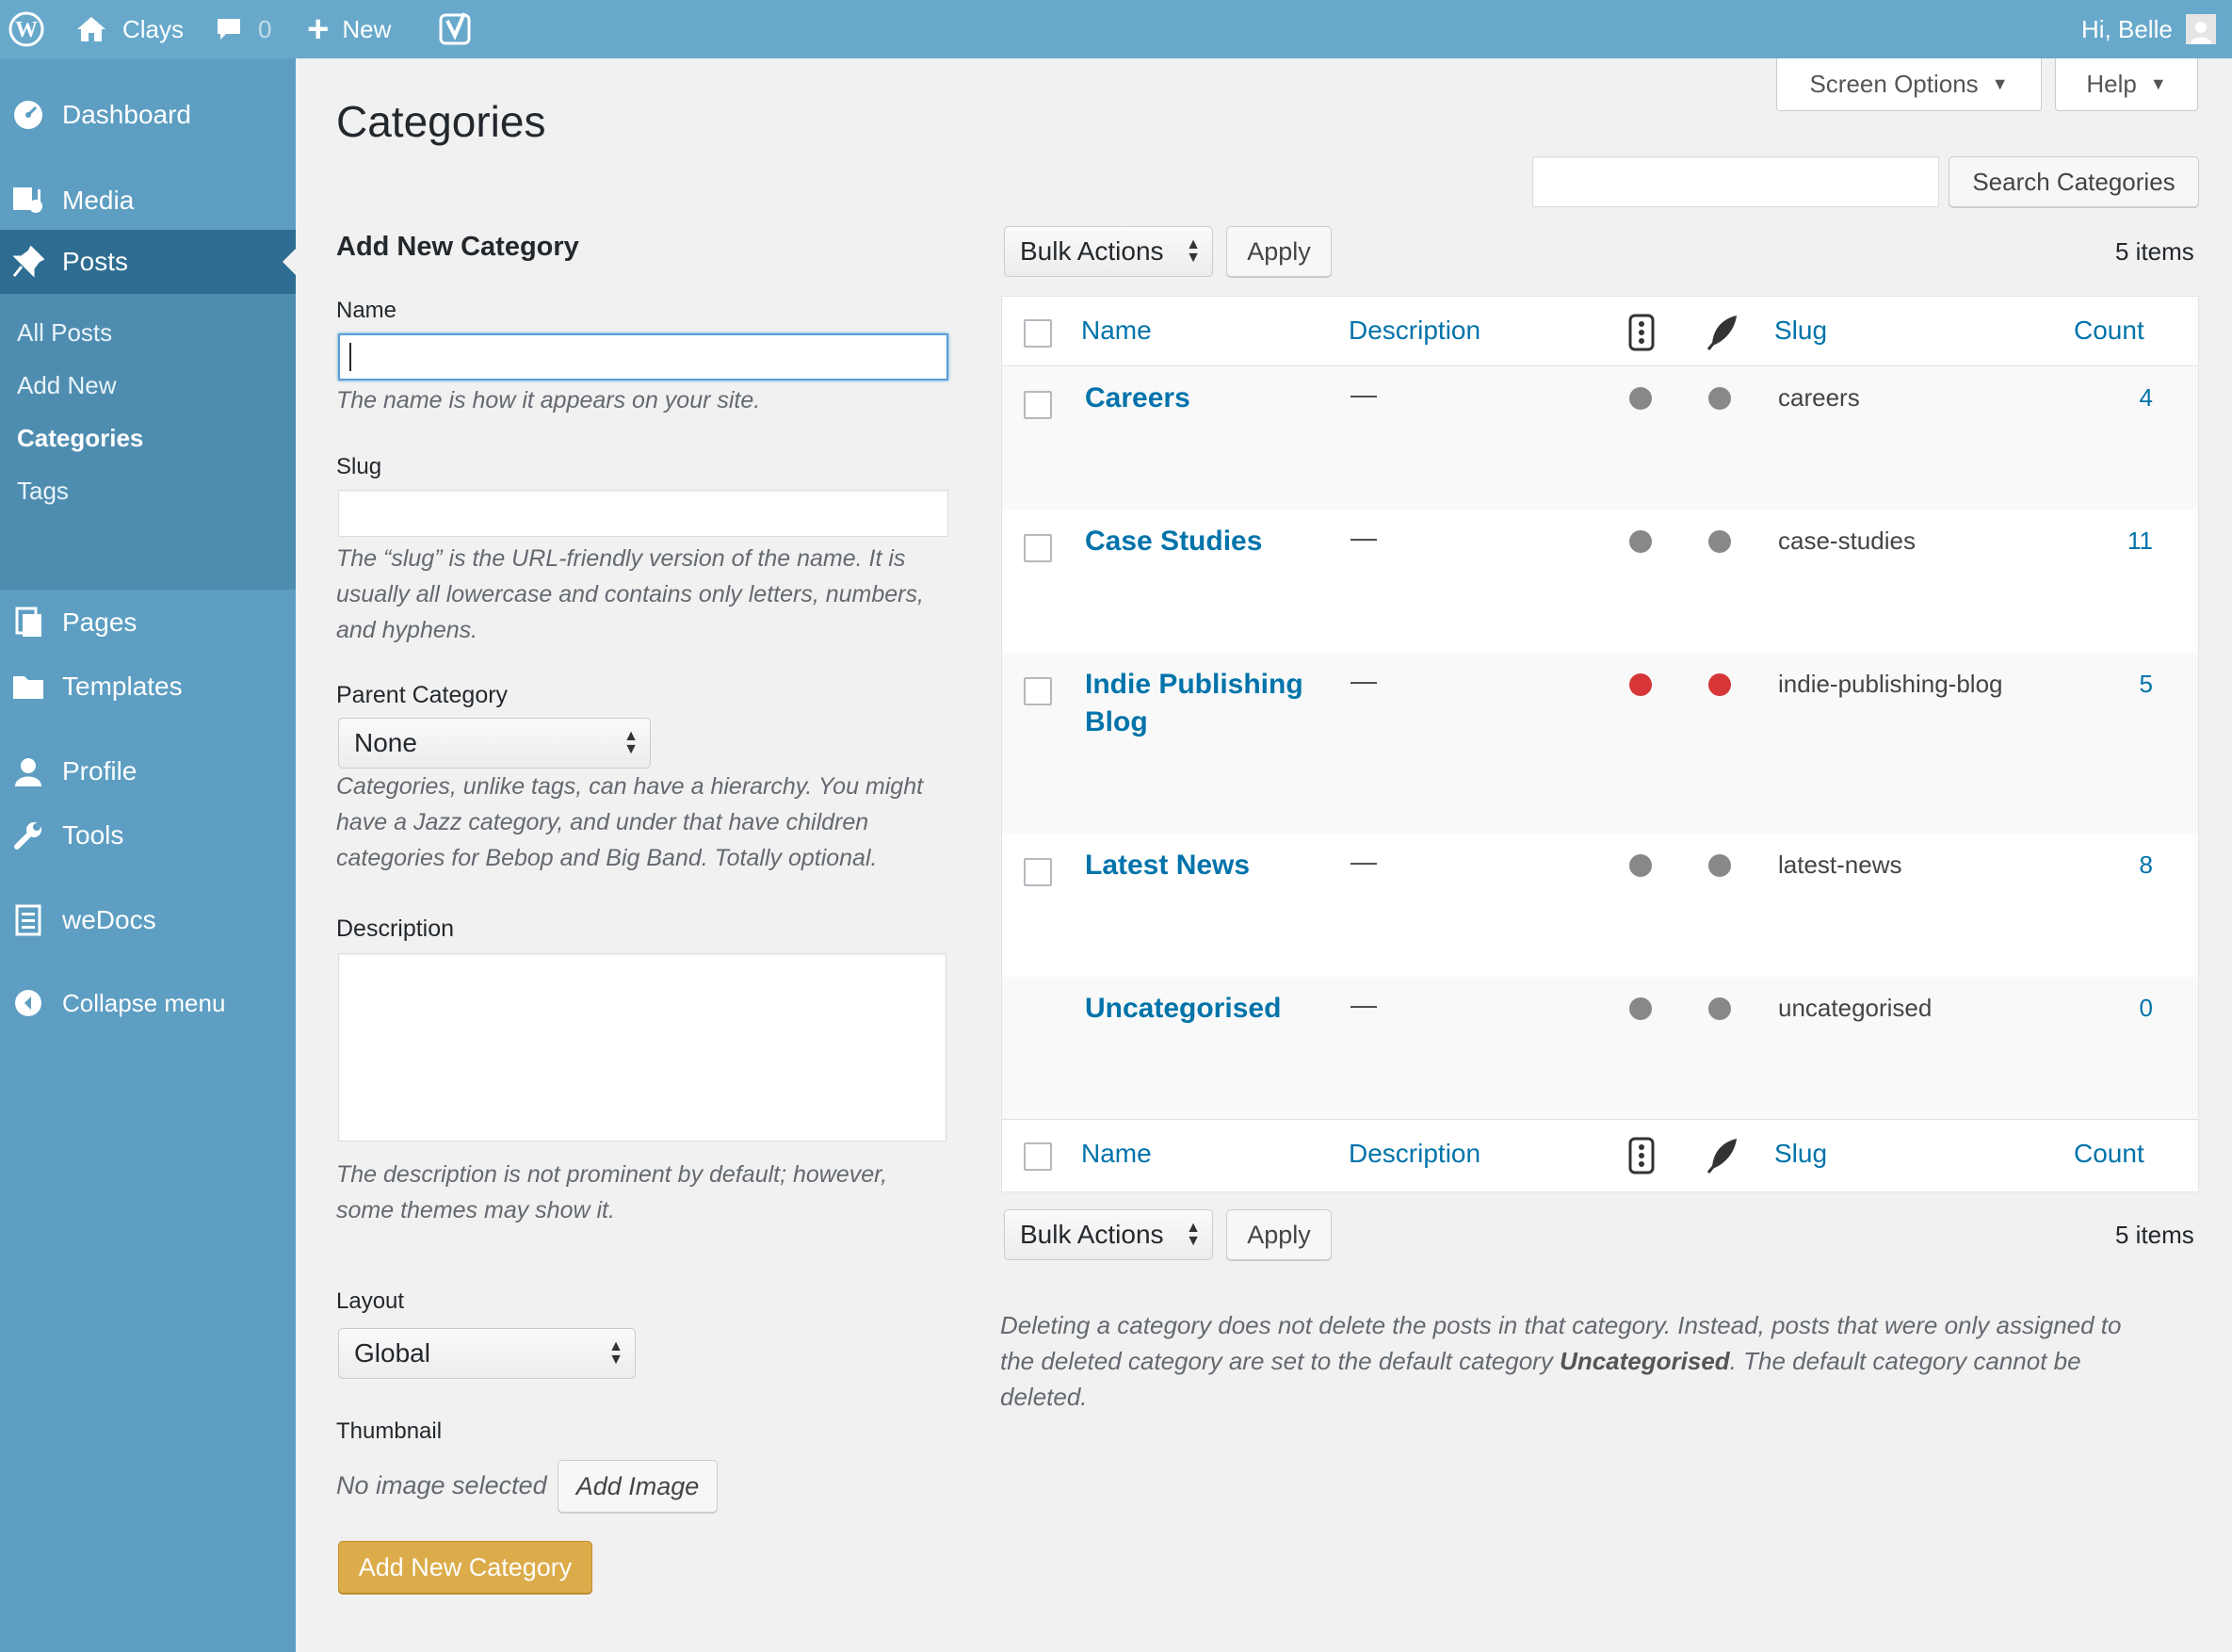 The width and height of the screenshot is (2232, 1652). Describe the element at coordinates (1414, 331) in the screenshot. I see `column-description: Description` at that location.